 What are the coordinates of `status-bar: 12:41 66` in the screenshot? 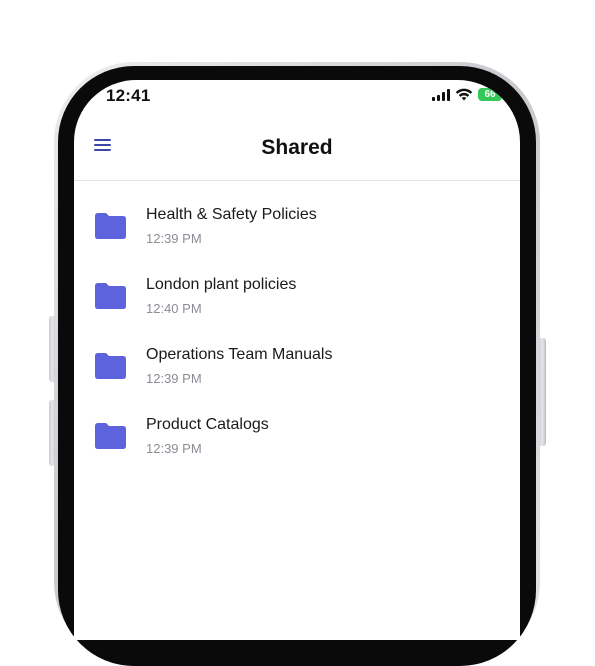 It's located at (297, 97).